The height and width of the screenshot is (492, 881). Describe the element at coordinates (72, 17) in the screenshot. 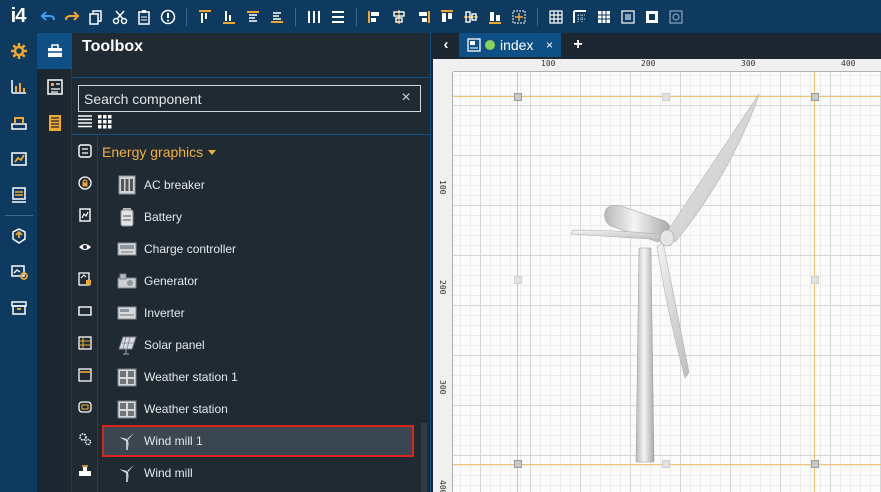

I see `redo-icon` at that location.